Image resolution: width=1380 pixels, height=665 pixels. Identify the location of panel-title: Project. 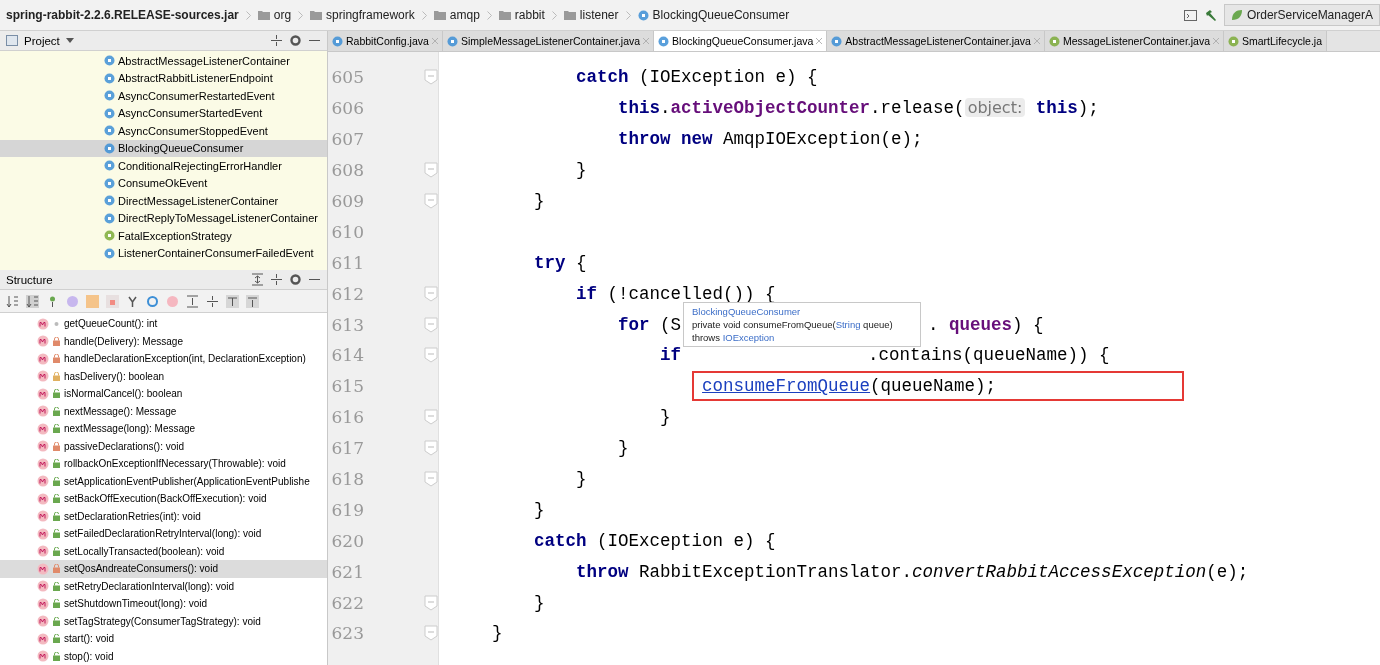
(42, 40).